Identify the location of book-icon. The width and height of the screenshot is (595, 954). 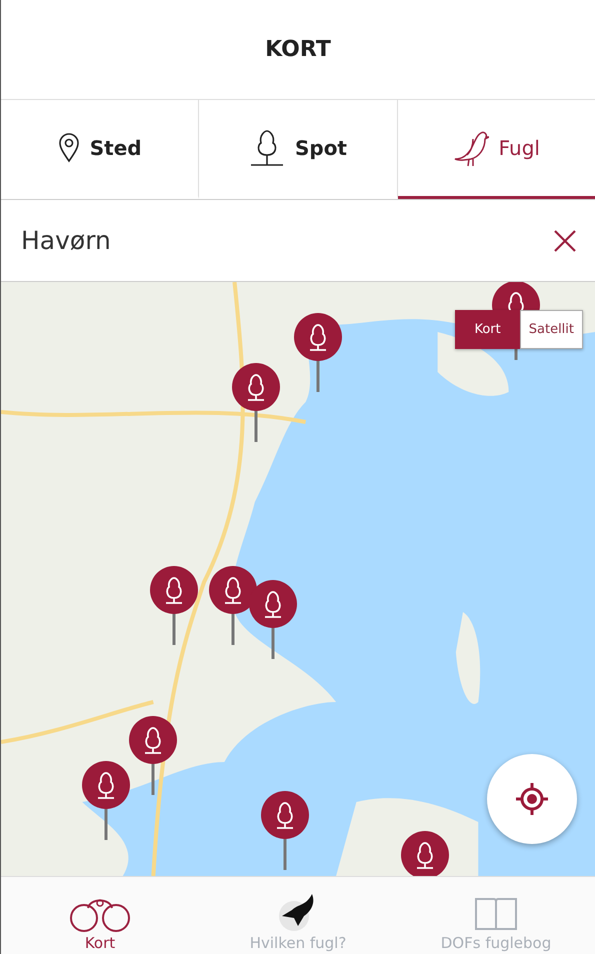
(496, 914).